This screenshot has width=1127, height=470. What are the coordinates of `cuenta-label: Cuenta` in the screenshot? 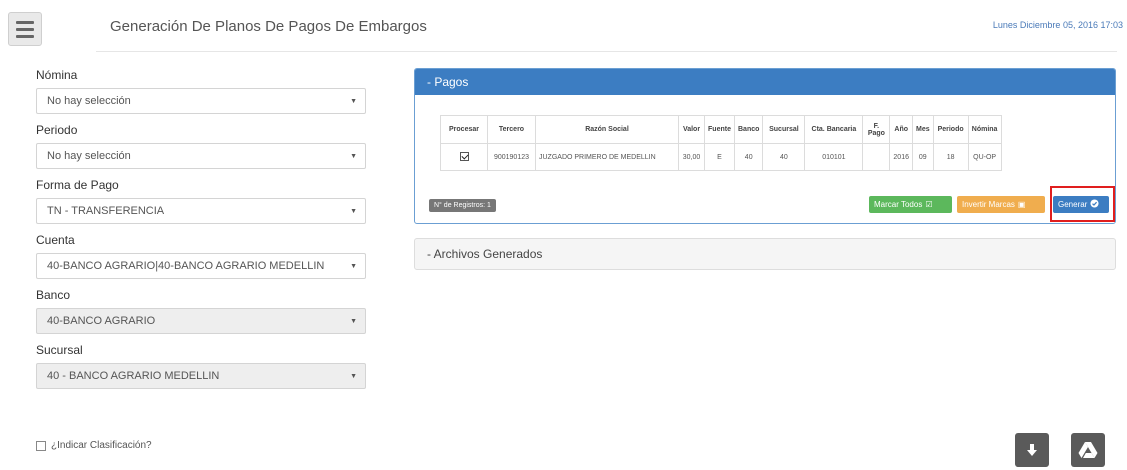 It's located at (55, 240).